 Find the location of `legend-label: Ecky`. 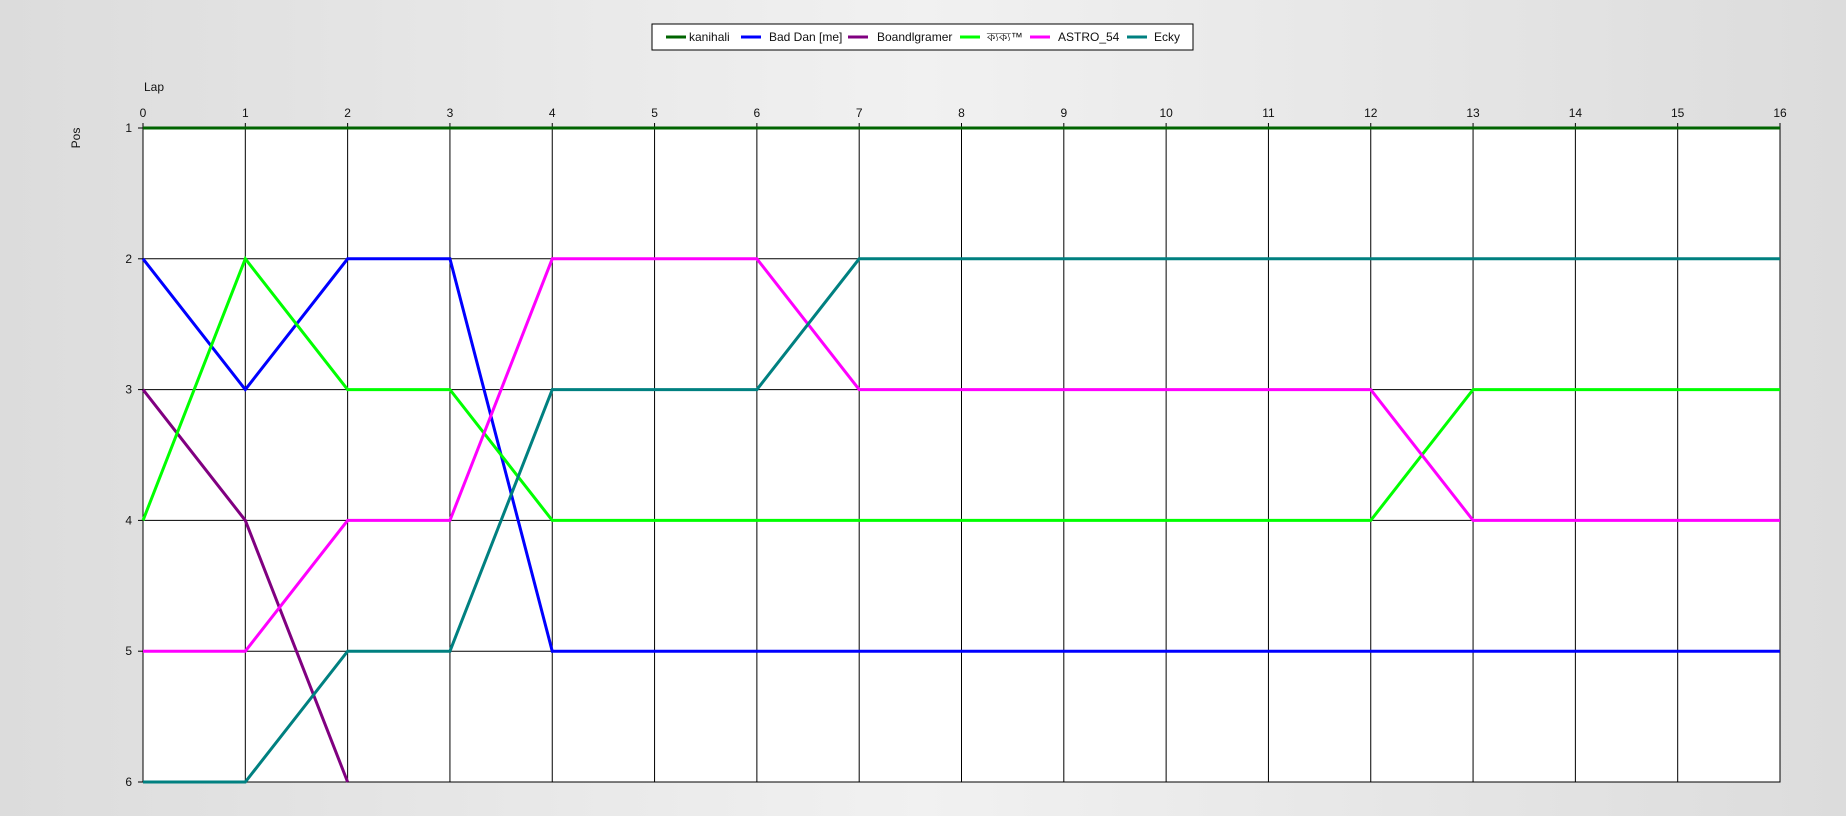

legend-label: Ecky is located at coordinates (1167, 37).